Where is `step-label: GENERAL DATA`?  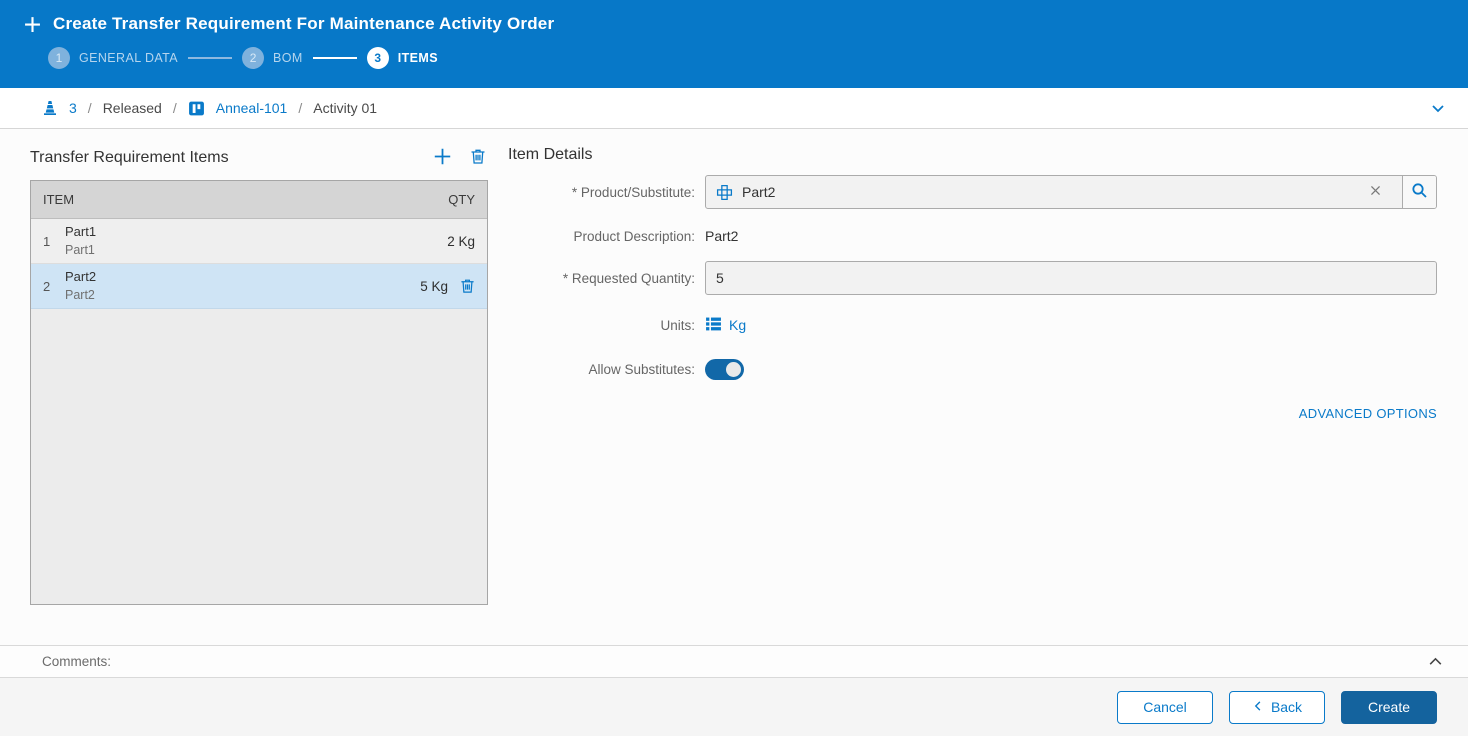 step-label: GENERAL DATA is located at coordinates (129, 58).